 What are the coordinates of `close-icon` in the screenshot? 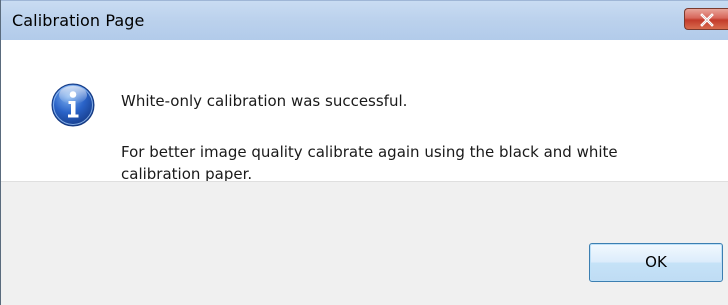 It's located at (707, 20).